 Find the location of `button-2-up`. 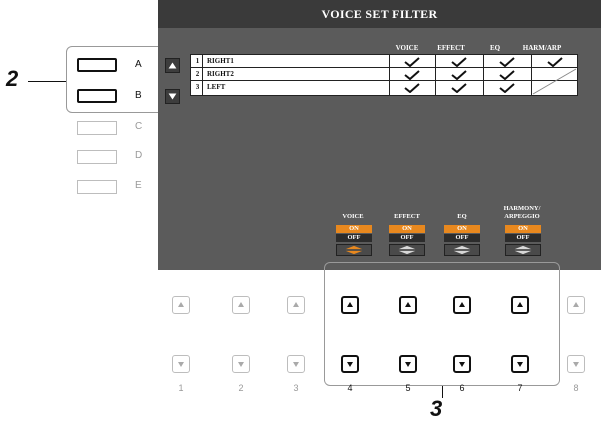

button-2-up is located at coordinates (241, 305).